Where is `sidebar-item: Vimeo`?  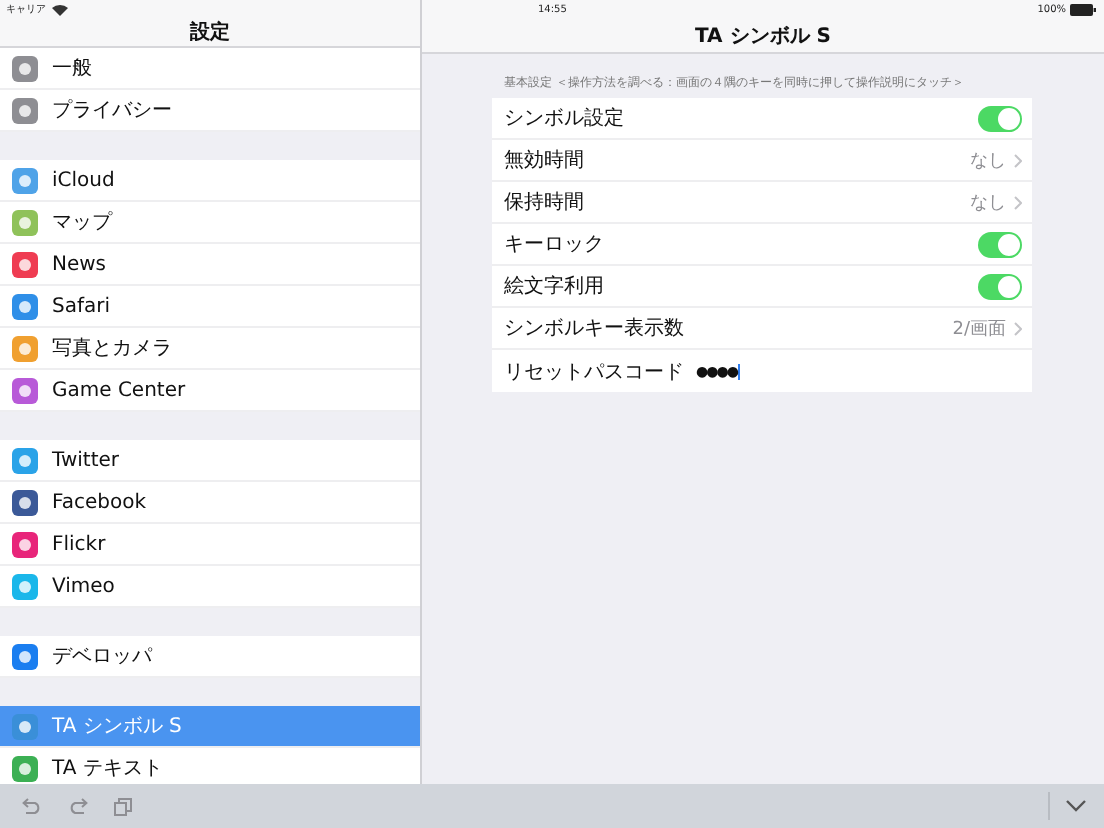
sidebar-item: Vimeo is located at coordinates (210, 587).